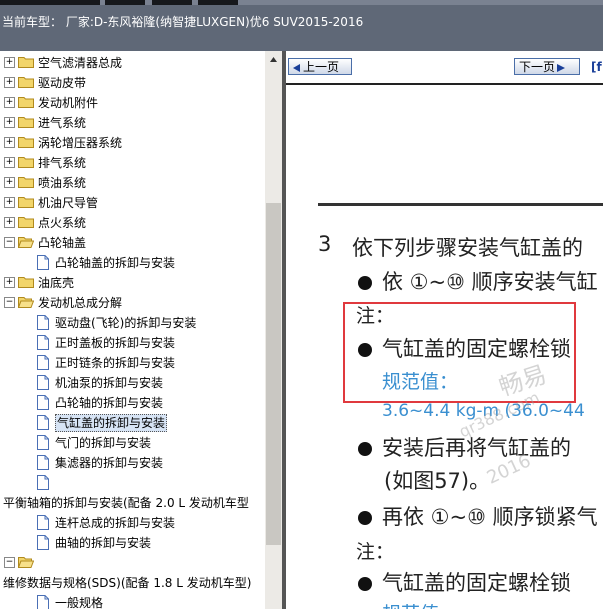 This screenshot has height=609, width=603. What do you see at coordinates (596, 67) in the screenshot?
I see `nav-extra-link: [f` at bounding box center [596, 67].